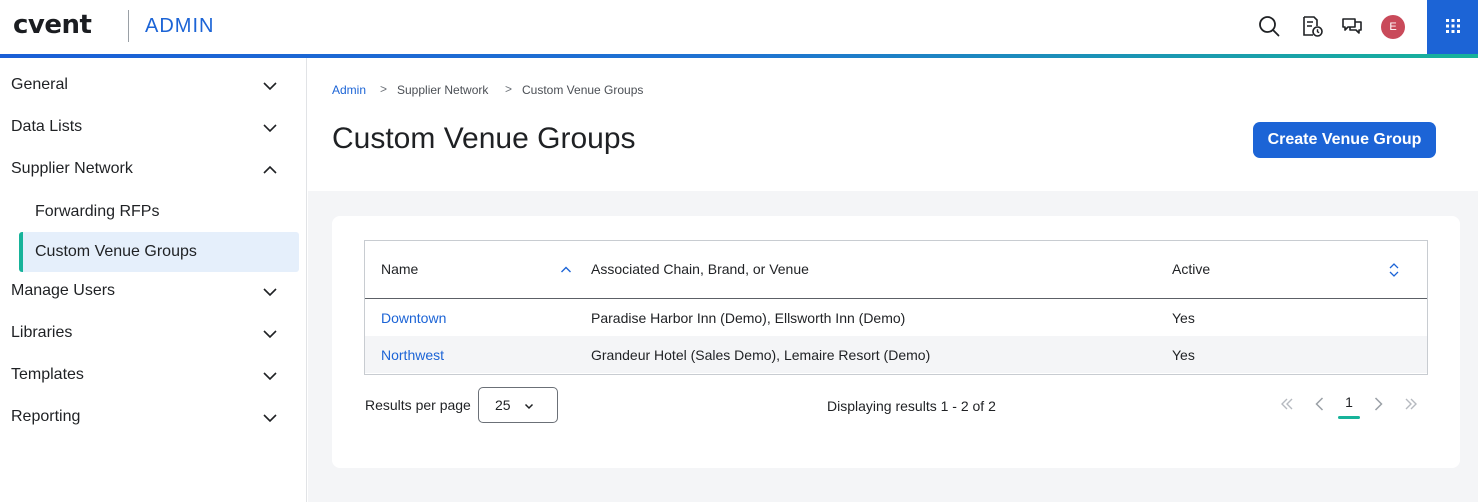 This screenshot has width=1478, height=502. What do you see at coordinates (1287, 404) in the screenshot?
I see `first-page-icon` at bounding box center [1287, 404].